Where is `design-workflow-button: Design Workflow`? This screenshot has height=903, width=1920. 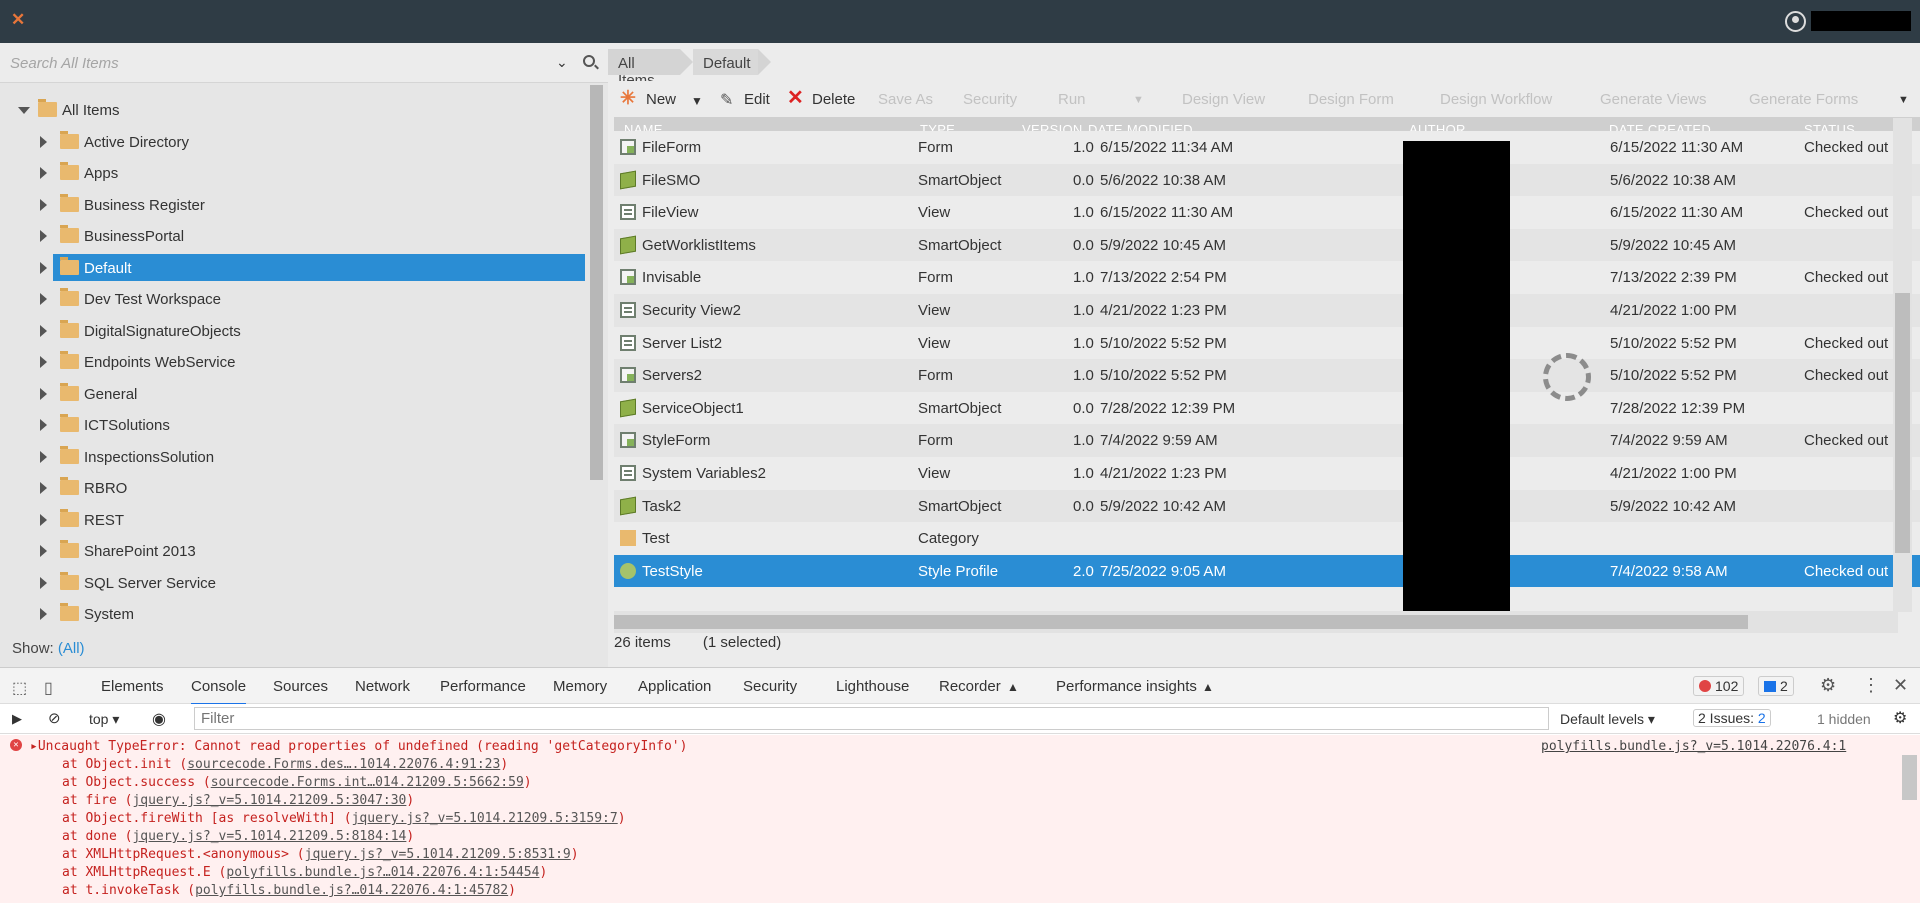 design-workflow-button: Design Workflow is located at coordinates (1496, 99).